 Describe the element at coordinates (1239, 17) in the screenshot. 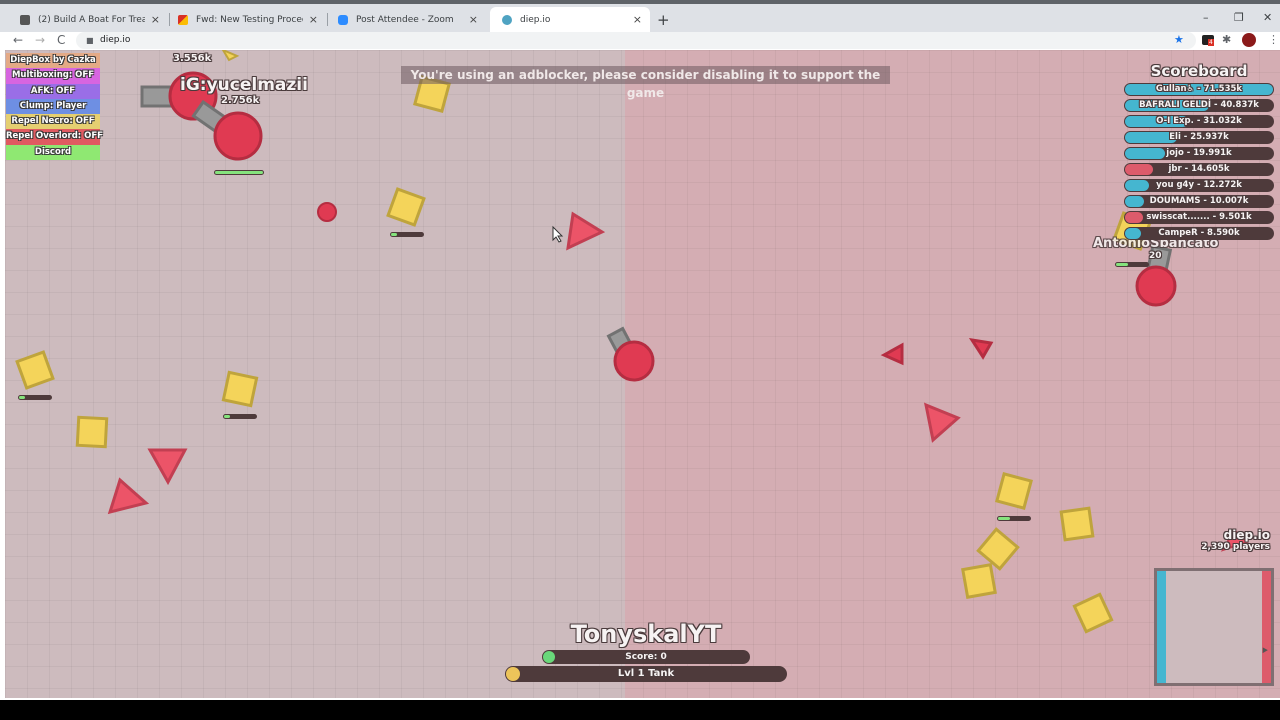

I see `maximize-button: ❐` at that location.